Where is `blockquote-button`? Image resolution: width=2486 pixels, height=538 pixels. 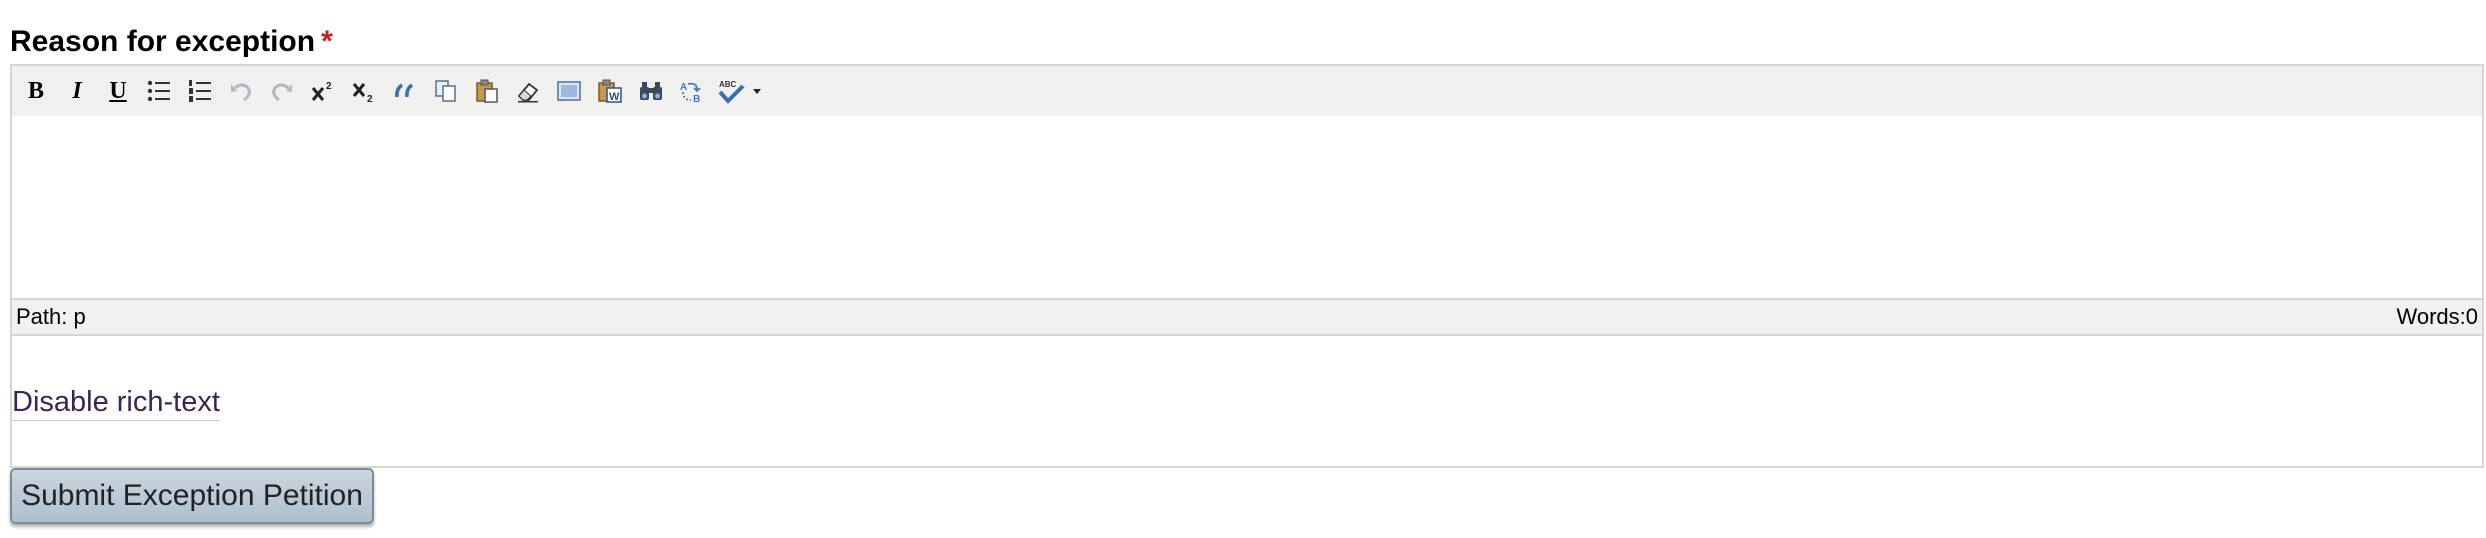
blockquote-button is located at coordinates (405, 91).